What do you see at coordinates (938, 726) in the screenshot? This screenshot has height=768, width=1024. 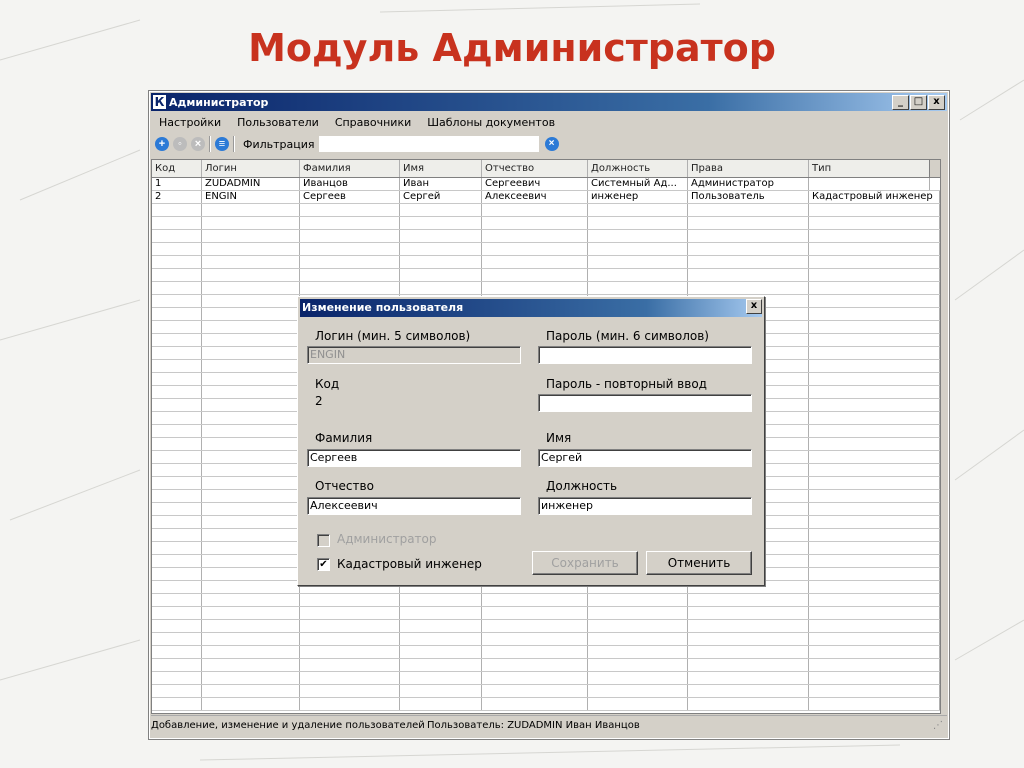 I see `resize-grip-icon: ⋰` at bounding box center [938, 726].